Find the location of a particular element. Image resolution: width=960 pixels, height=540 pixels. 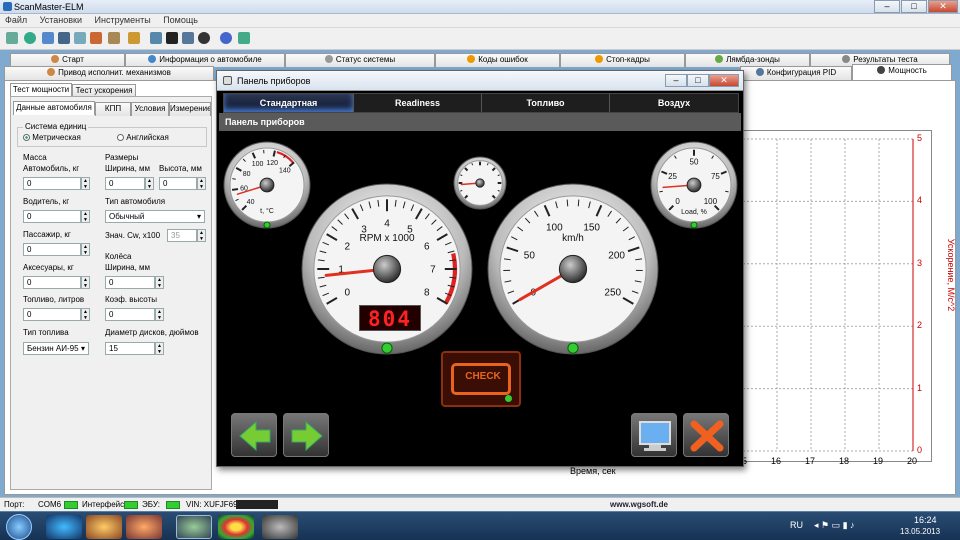

chip-icon is located at coordinates (280, 527).